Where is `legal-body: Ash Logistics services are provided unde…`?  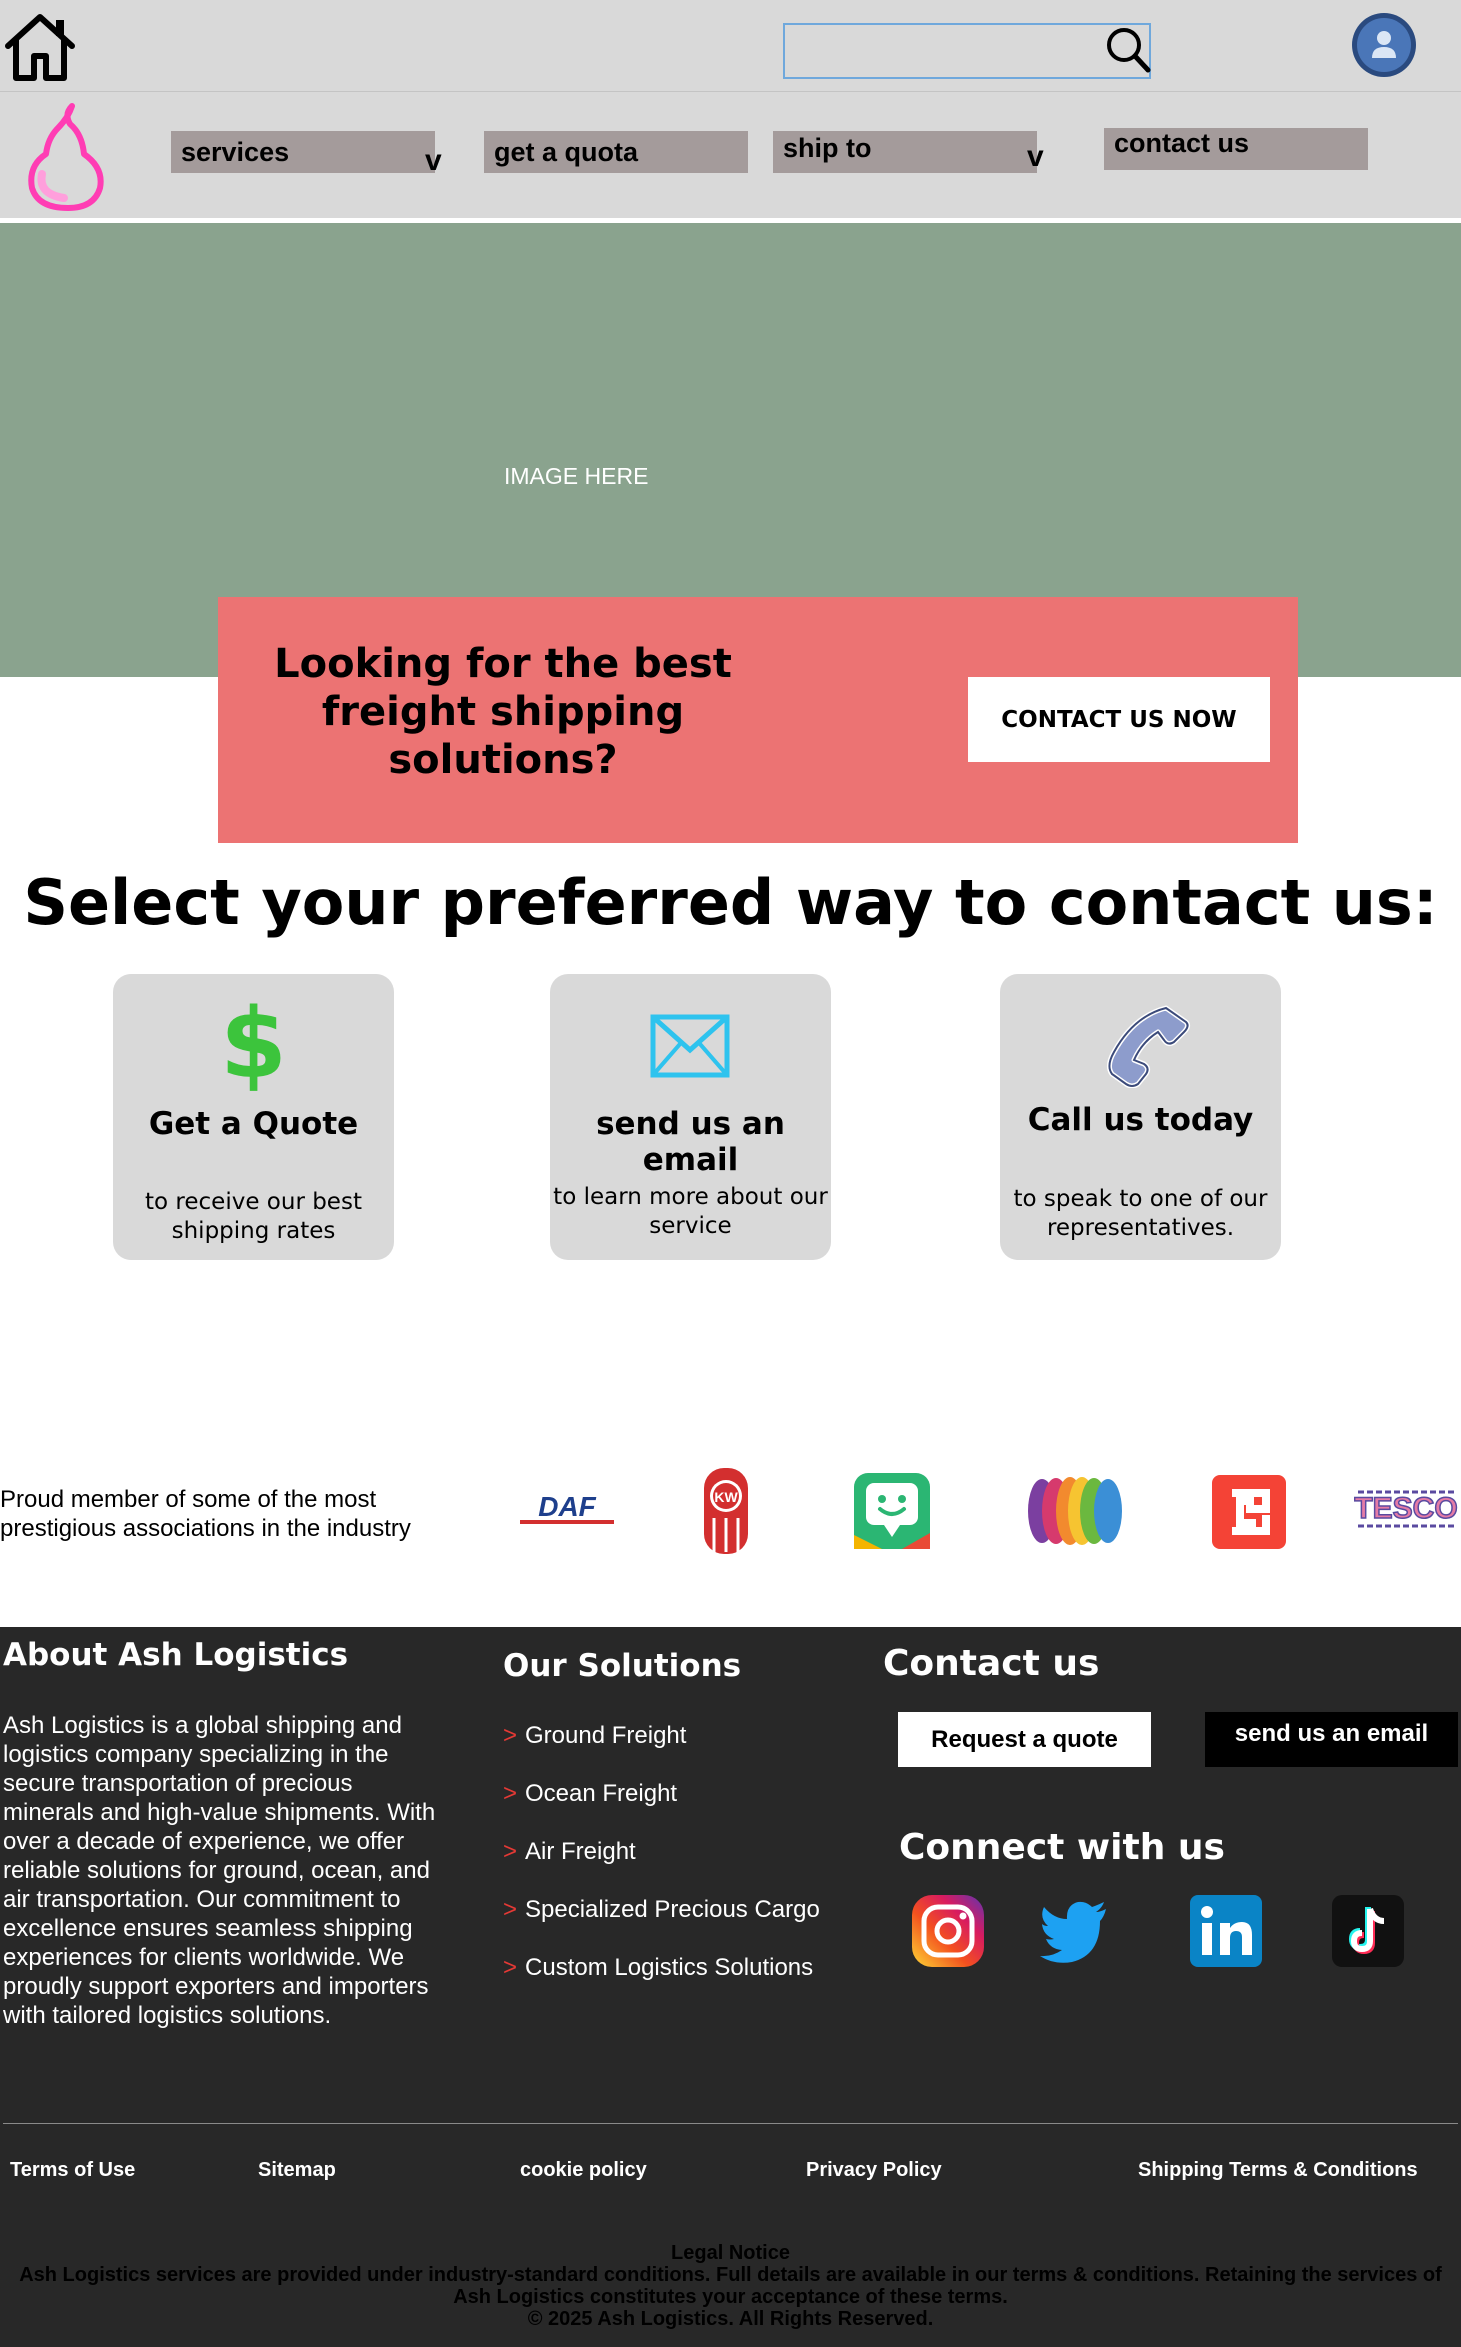
legal-body: Ash Logistics services are provided unde… is located at coordinates (730, 2286).